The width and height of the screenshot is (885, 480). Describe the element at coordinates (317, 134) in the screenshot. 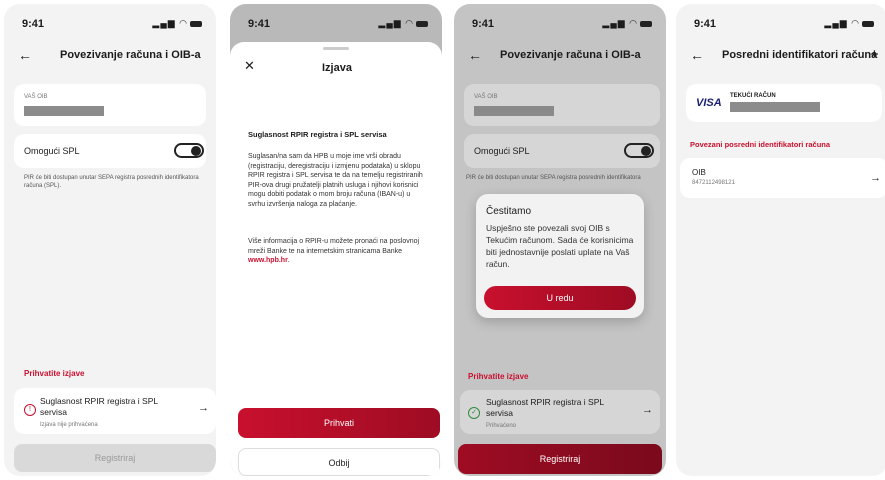

I see `statement-heading: Suglasnost RPIR registra i SPL servisa` at that location.